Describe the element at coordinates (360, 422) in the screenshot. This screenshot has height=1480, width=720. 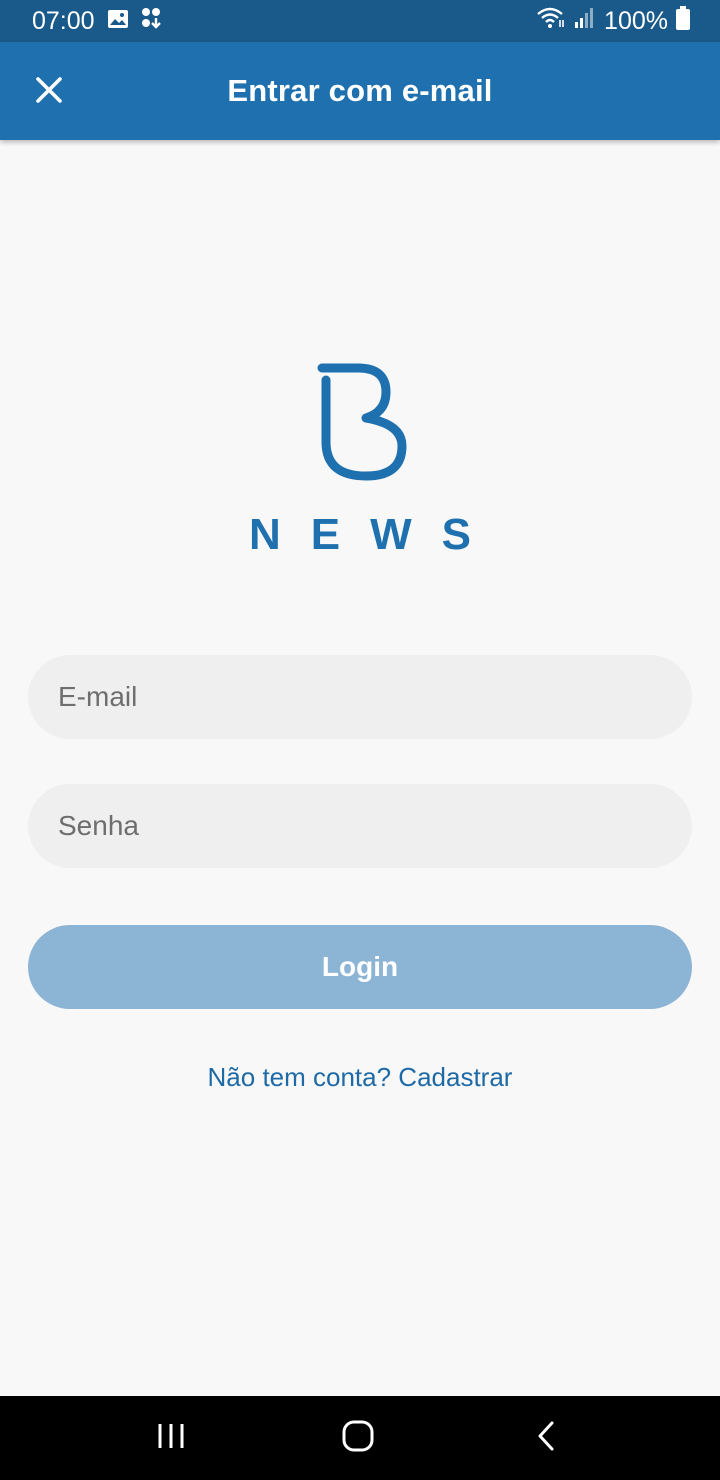
I see `b-logo-icon` at that location.